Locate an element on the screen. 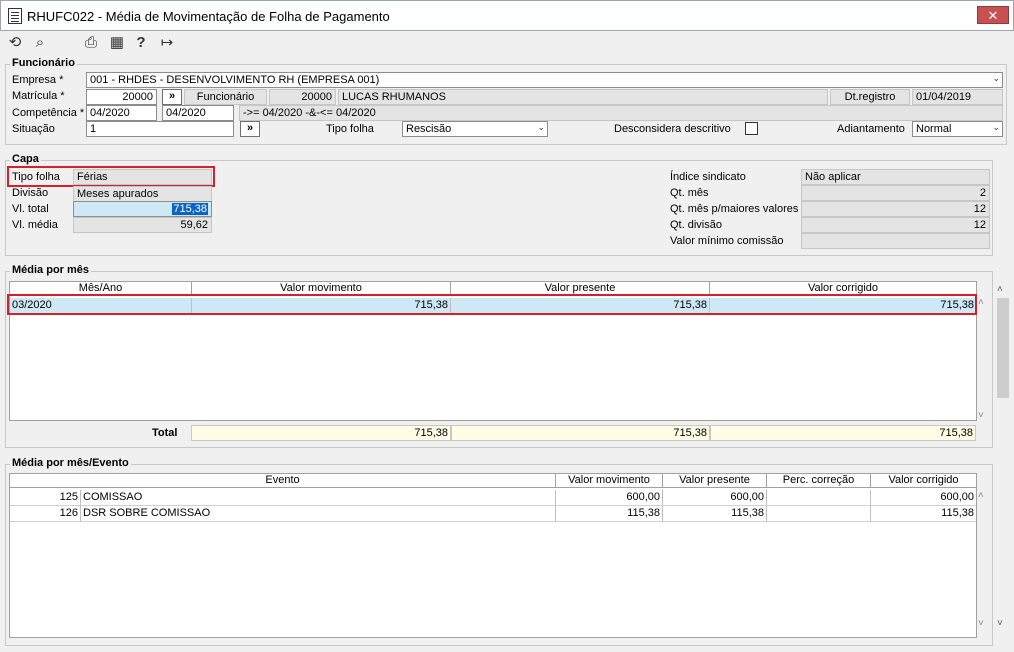  qtdivisao-label: Qt. divisão is located at coordinates (696, 225).